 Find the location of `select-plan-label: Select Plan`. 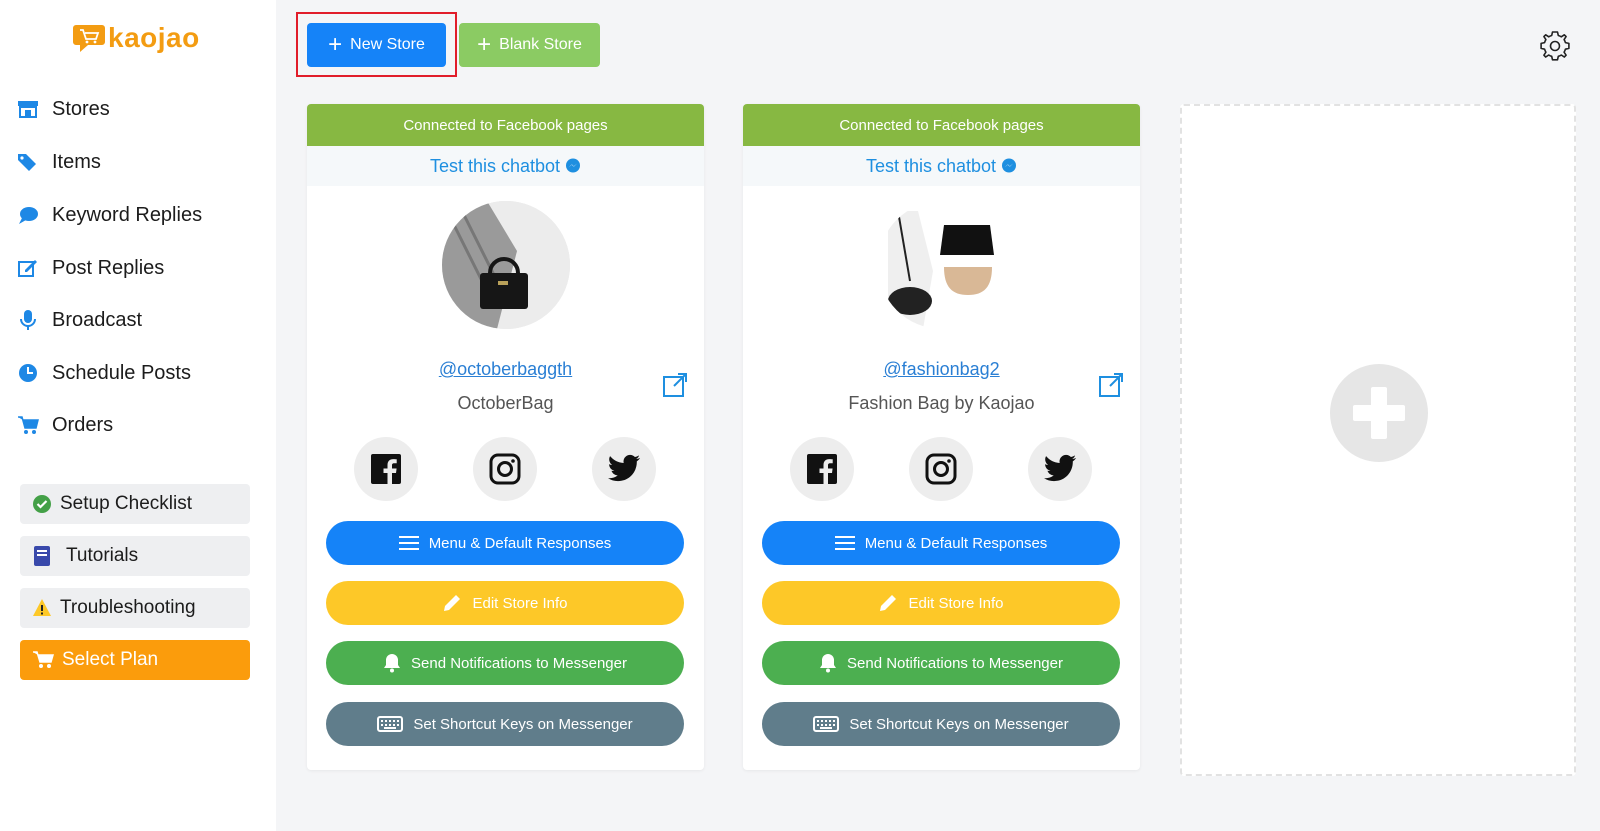

select-plan-label: Select Plan is located at coordinates (110, 659).